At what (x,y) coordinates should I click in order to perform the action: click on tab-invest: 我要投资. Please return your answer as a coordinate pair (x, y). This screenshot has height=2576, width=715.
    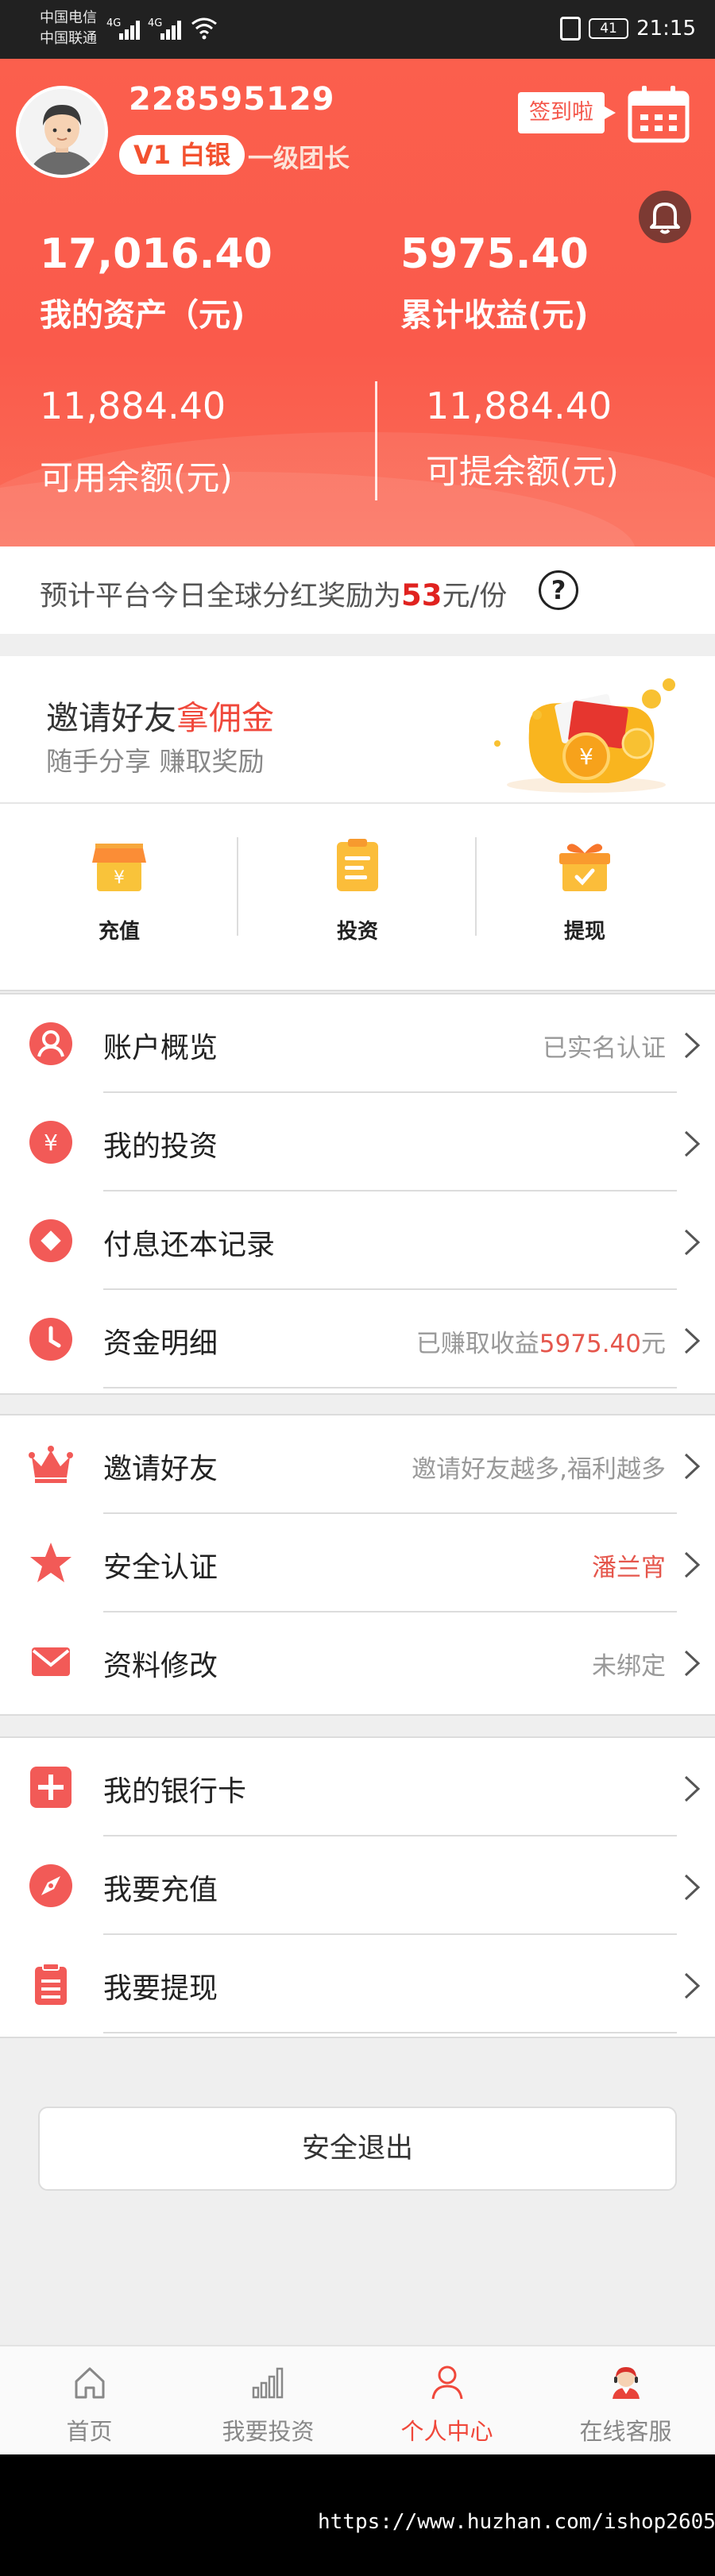
    Looking at the image, I should click on (268, 2401).